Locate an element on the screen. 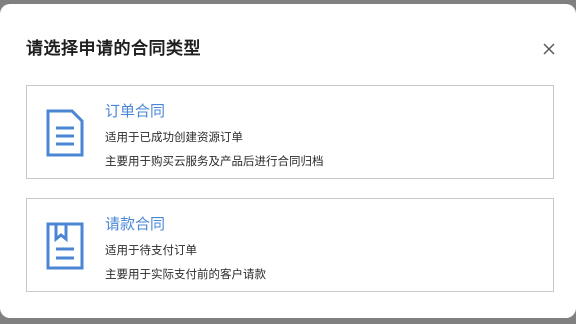 The width and height of the screenshot is (576, 324). option-title: 请款合同 is located at coordinates (135, 224).